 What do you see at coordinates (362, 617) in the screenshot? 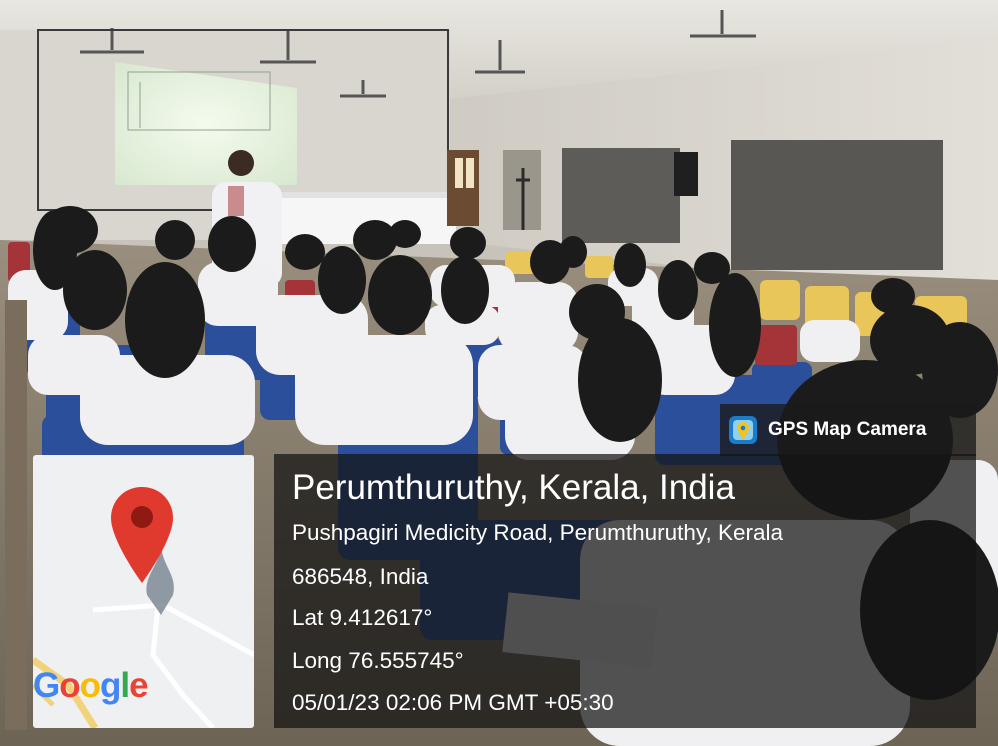
I see `latitude-text: Lat 9.412617°` at bounding box center [362, 617].